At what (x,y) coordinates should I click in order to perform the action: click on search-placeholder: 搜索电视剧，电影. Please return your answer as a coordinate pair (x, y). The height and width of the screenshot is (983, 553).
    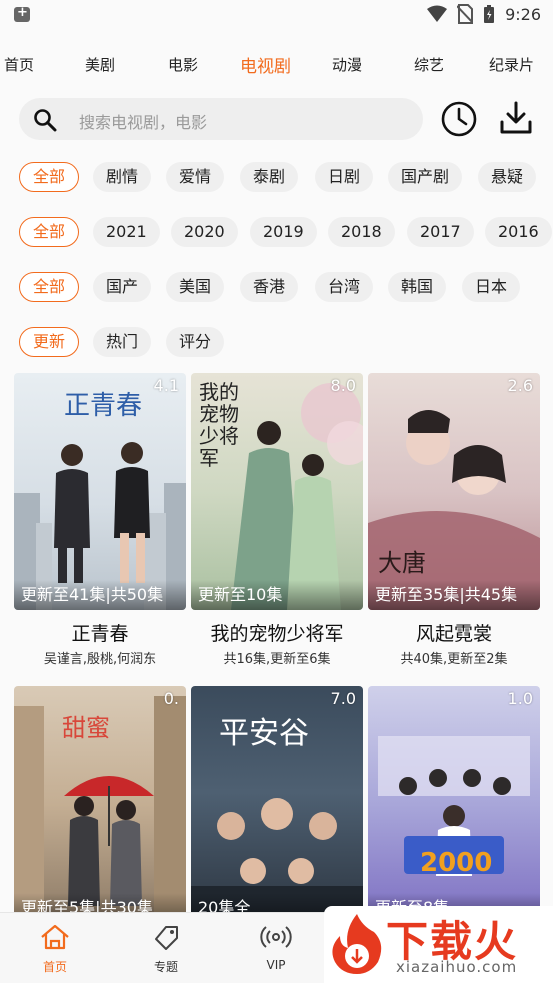
    Looking at the image, I should click on (143, 122).